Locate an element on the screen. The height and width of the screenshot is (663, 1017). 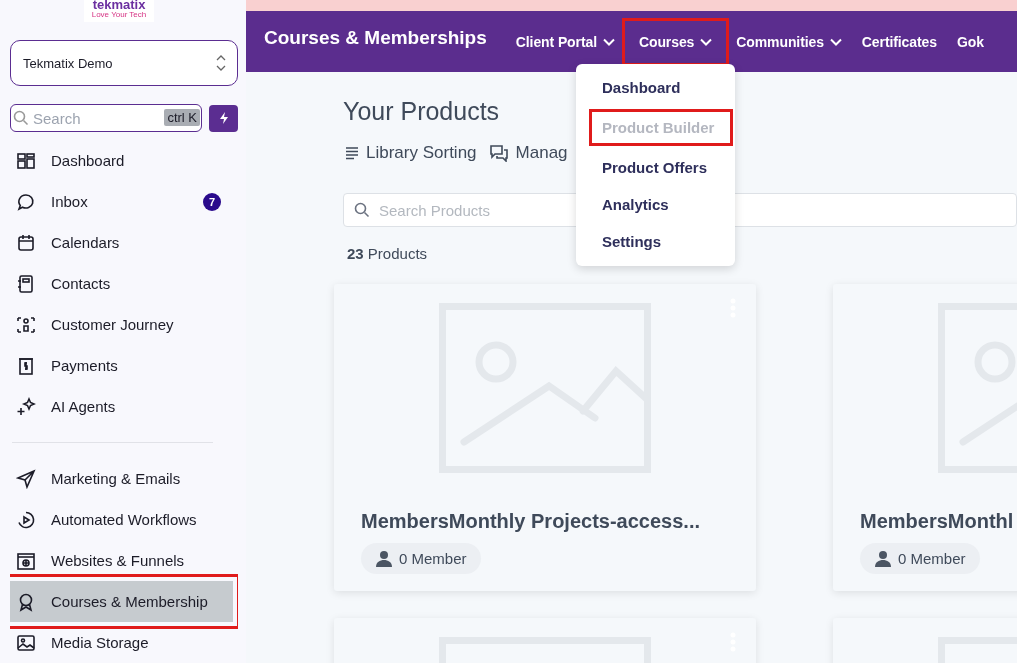
shortcut-hint: ctrl K is located at coordinates (182, 117).